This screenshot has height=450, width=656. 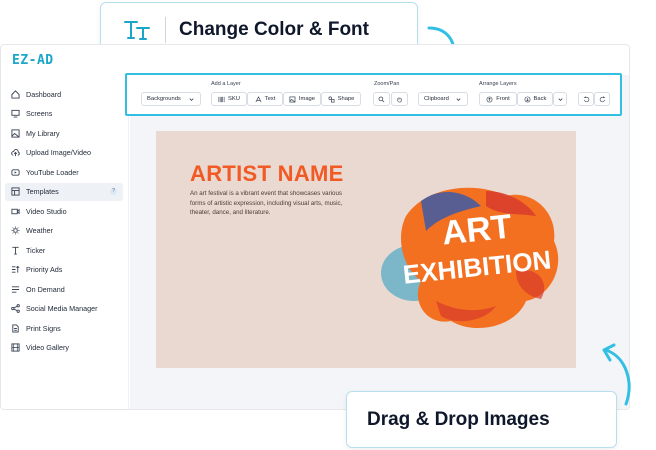 What do you see at coordinates (43, 133) in the screenshot?
I see `sidebar-item-label: My Library` at bounding box center [43, 133].